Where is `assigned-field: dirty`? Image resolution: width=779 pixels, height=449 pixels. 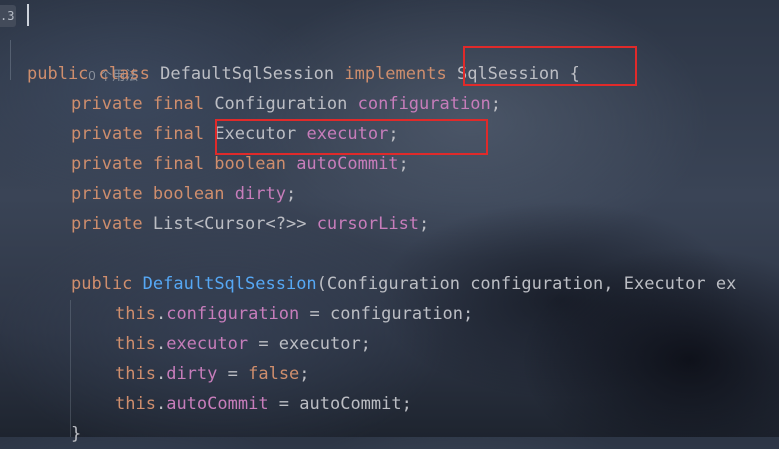
assigned-field: dirty is located at coordinates (192, 374).